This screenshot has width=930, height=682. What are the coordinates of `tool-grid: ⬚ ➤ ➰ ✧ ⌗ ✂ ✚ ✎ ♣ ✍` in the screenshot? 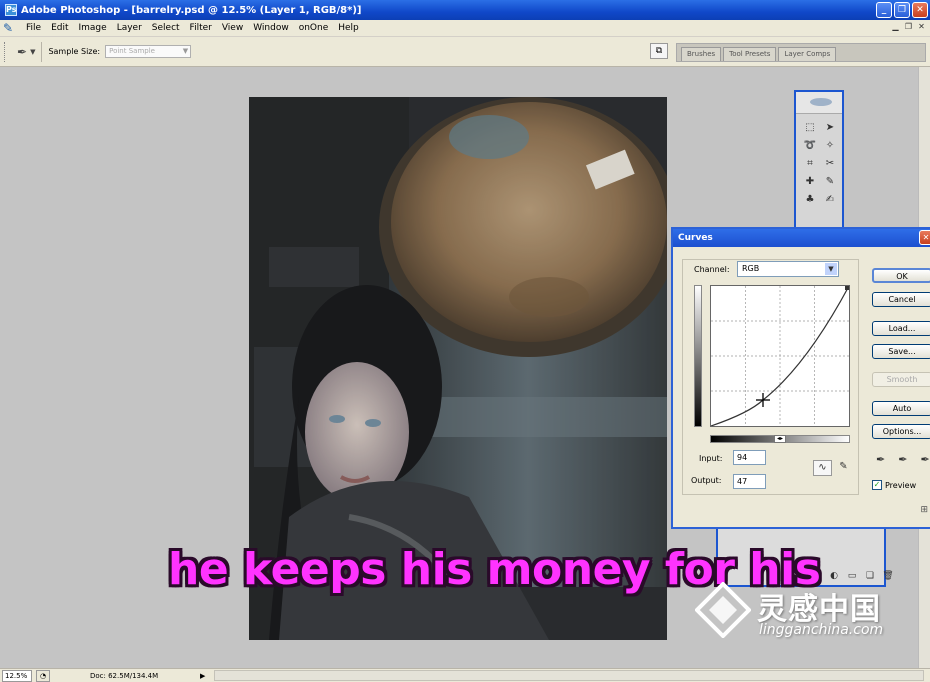 It's located at (819, 164).